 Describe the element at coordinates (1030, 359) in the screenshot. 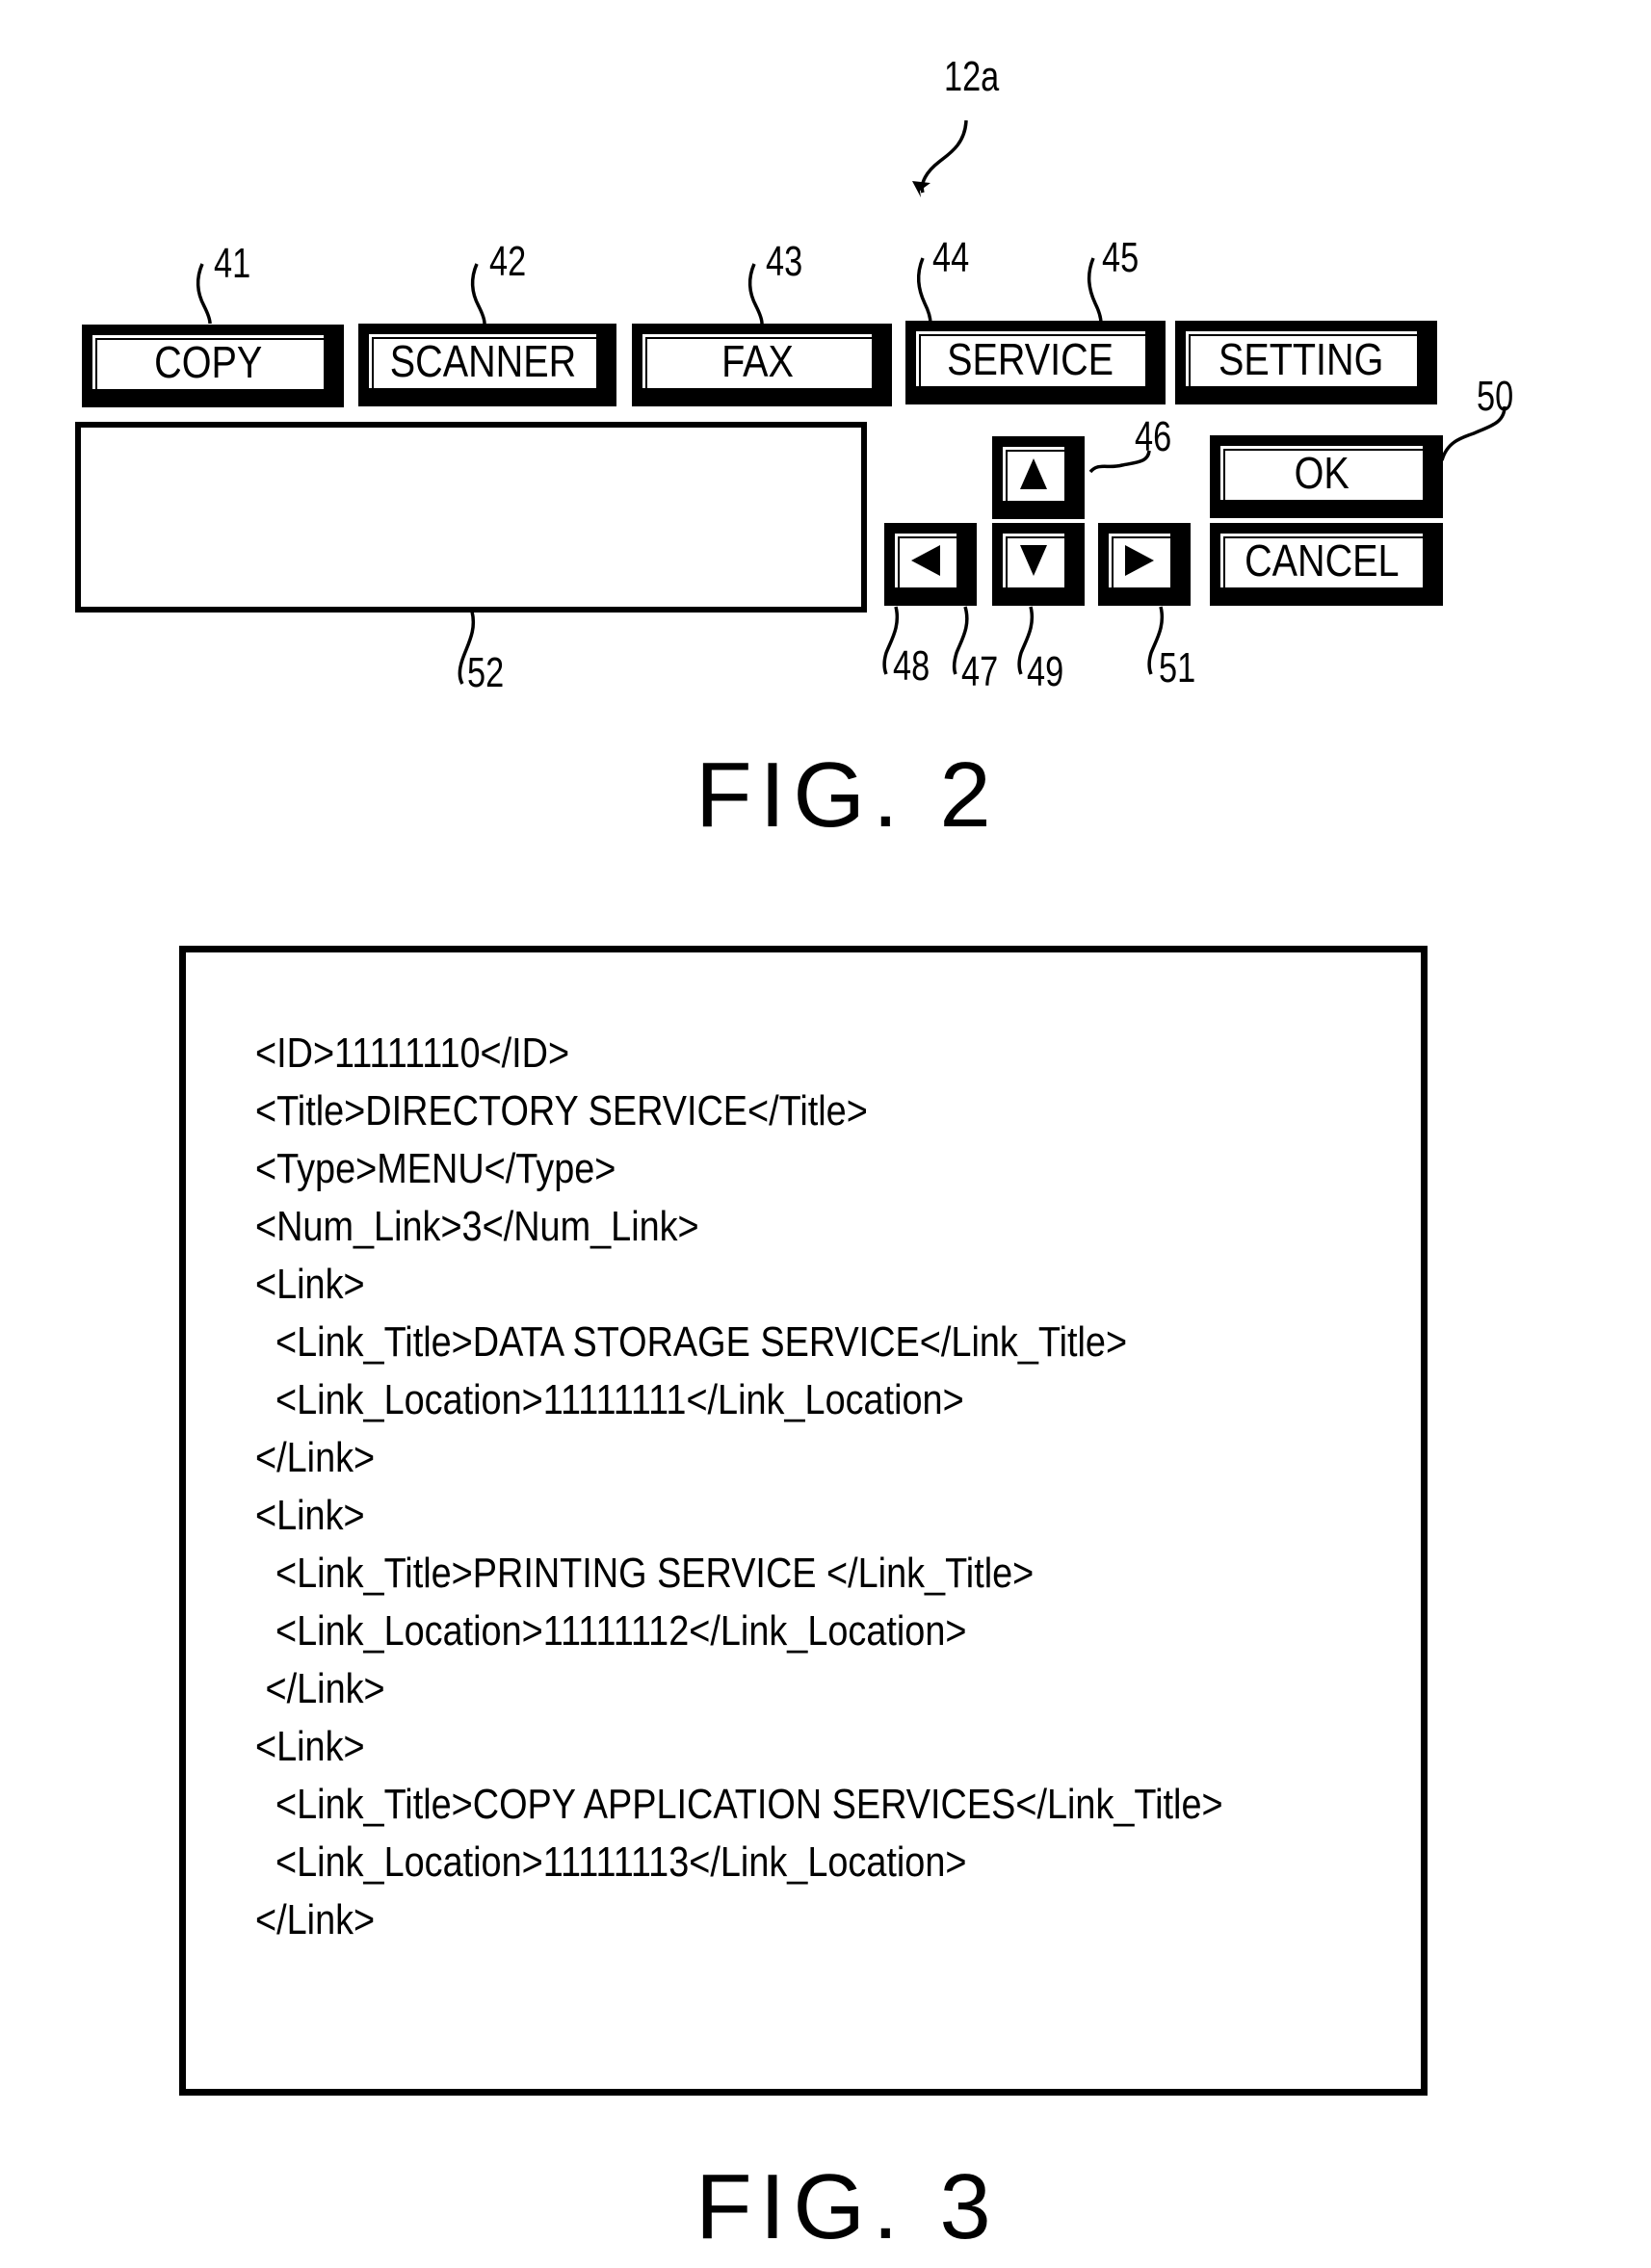

I see `service-button-label: SERVICE` at that location.